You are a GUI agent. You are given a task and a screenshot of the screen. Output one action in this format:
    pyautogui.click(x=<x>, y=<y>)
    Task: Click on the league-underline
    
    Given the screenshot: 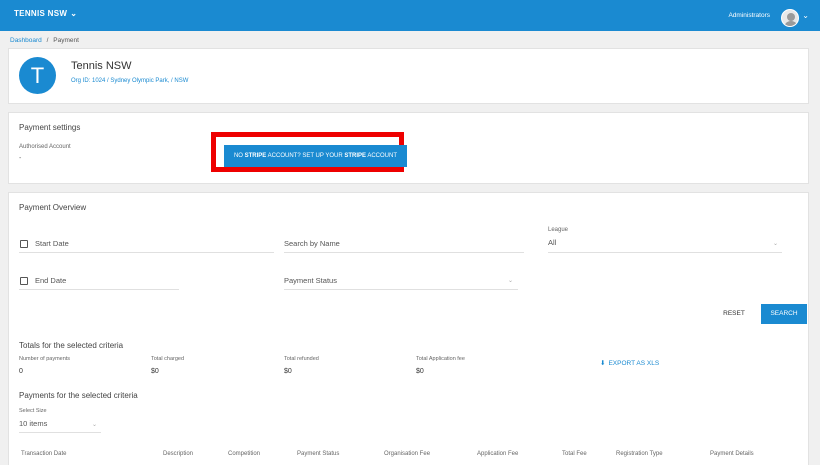 What is the action you would take?
    pyautogui.click(x=665, y=252)
    